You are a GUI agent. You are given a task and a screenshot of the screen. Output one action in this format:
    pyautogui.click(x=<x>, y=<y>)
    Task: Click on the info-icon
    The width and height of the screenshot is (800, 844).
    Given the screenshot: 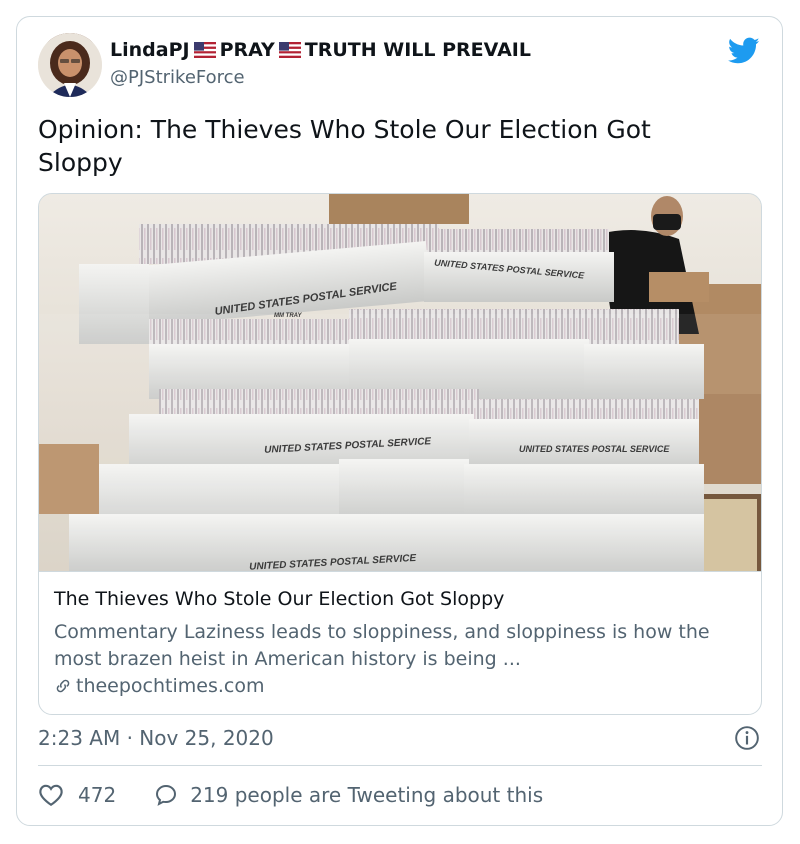 What is the action you would take?
    pyautogui.click(x=747, y=738)
    